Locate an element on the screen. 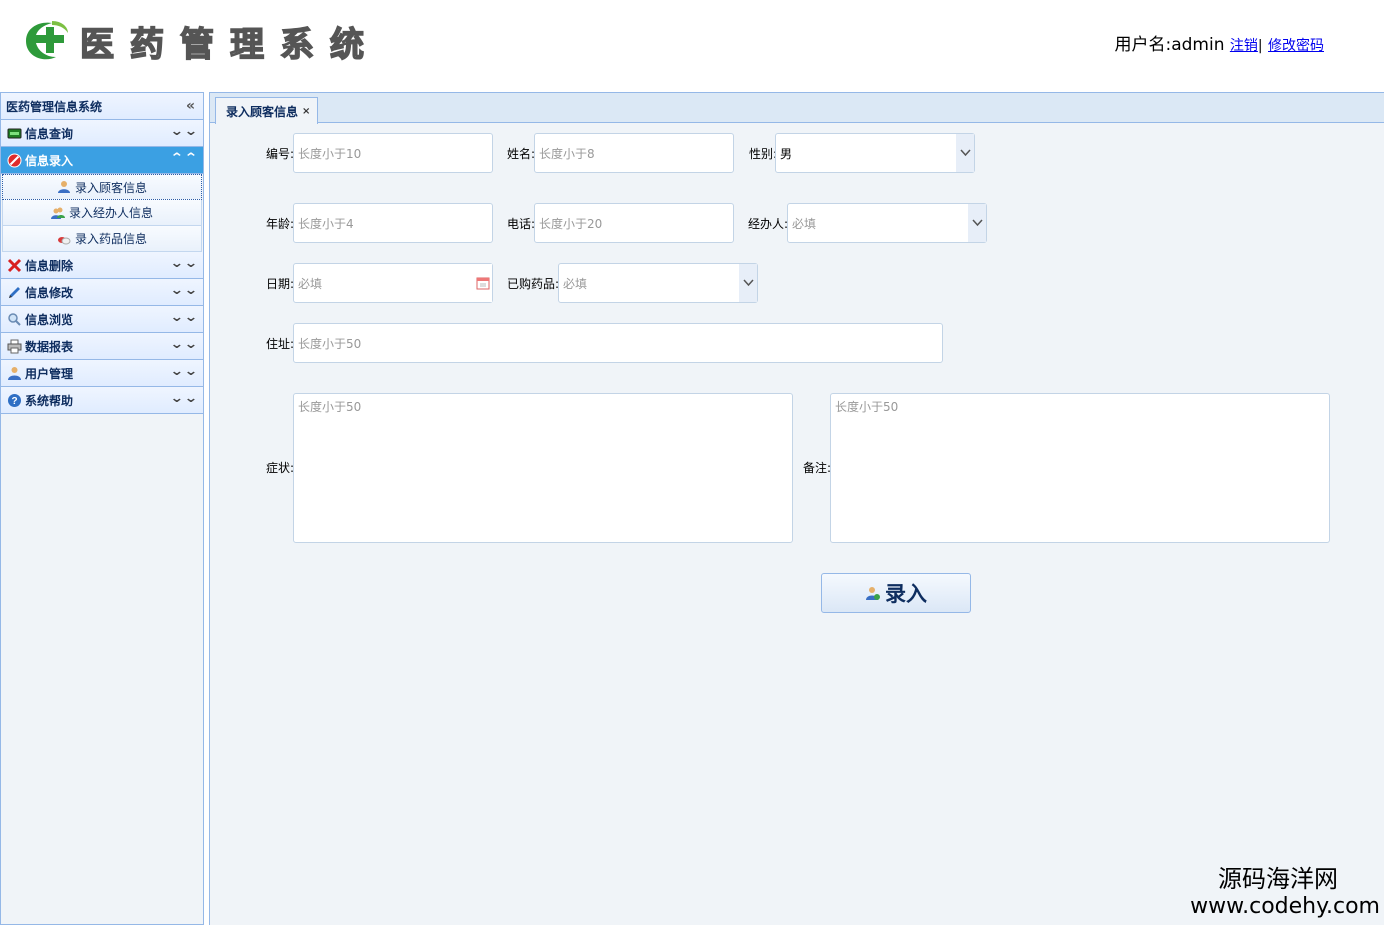 Image resolution: width=1384 pixels, height=925 pixels. user-icon is located at coordinates (63, 187).